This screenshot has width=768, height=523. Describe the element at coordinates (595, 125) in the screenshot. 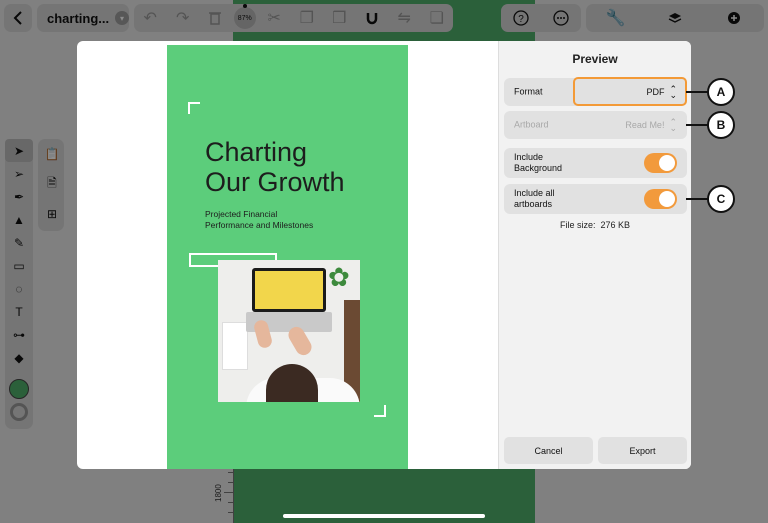

I see `artboard-row: Artboard Read Me! ⌃ ⌄` at that location.